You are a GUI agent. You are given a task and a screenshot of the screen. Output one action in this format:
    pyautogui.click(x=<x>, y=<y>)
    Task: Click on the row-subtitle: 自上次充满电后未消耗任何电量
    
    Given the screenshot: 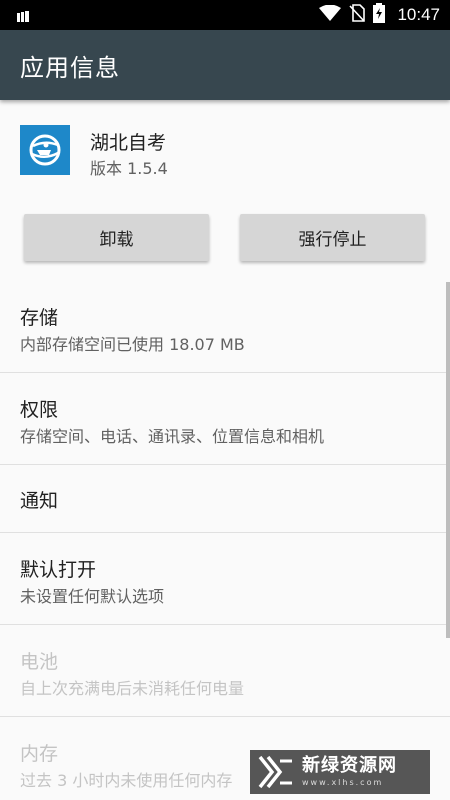 What is the action you would take?
    pyautogui.click(x=132, y=688)
    